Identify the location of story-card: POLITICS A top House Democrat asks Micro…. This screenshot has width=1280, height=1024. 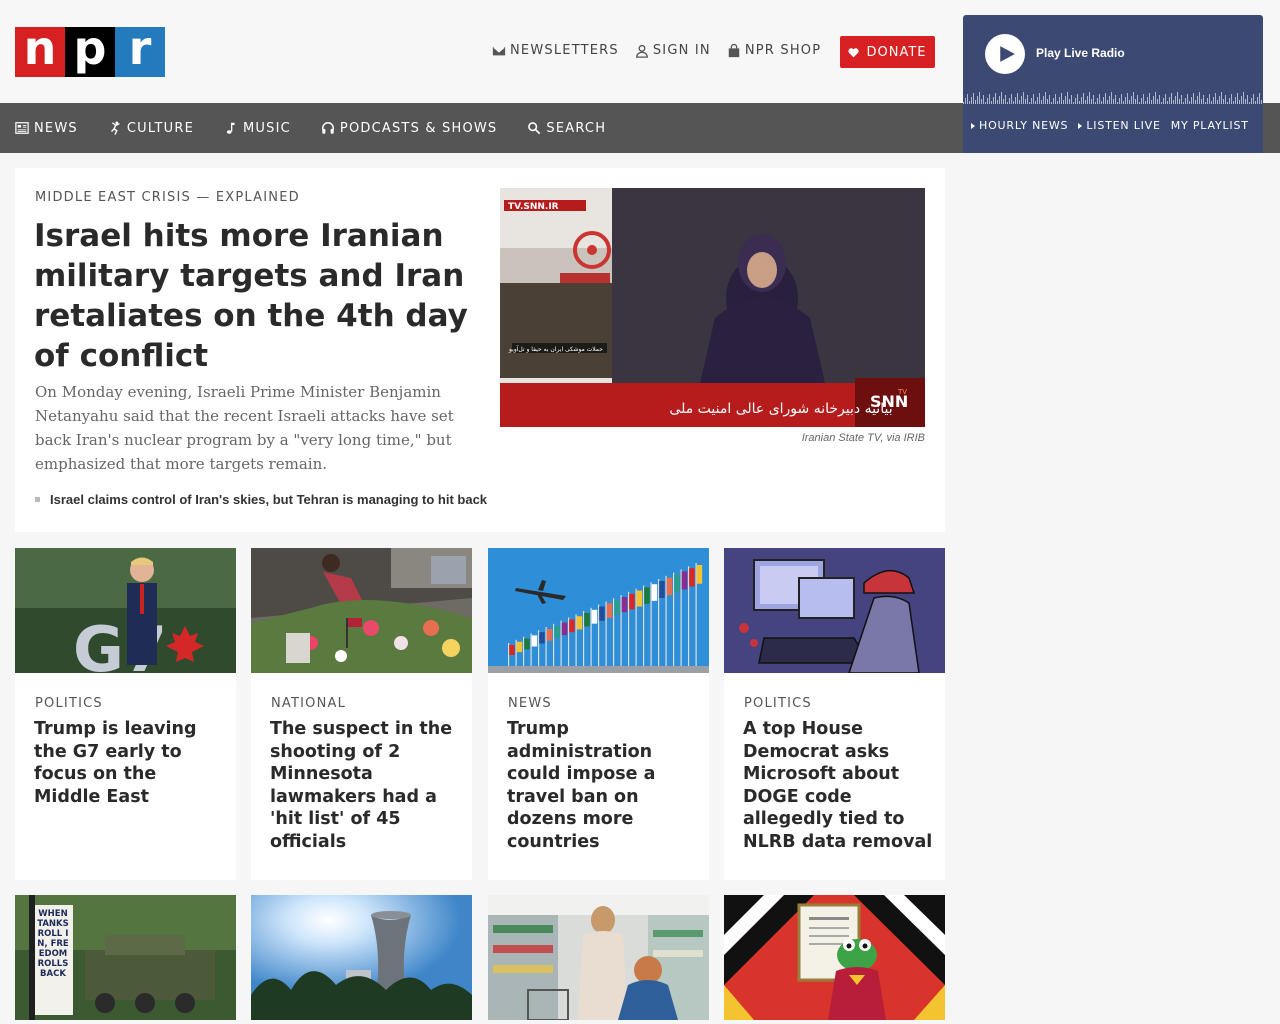
(834, 714).